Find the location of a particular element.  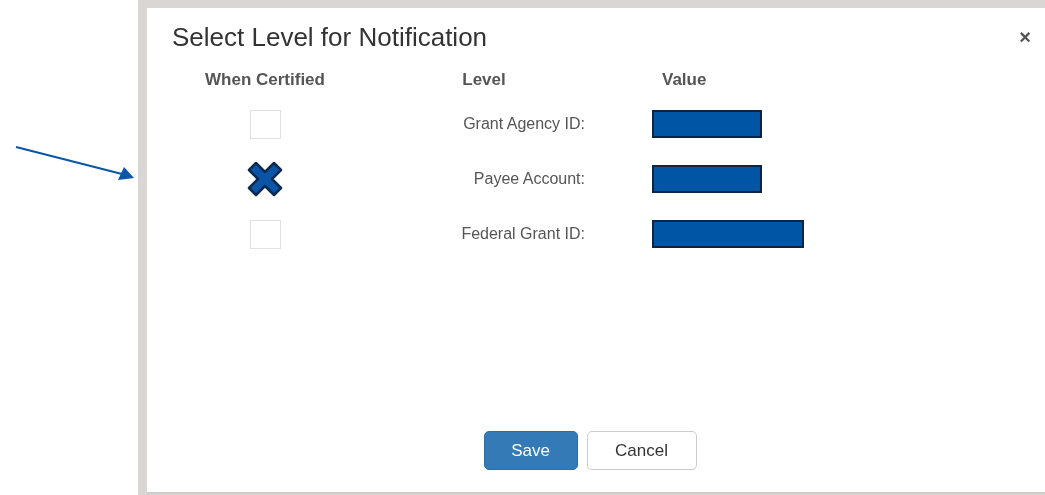

close-button: × is located at coordinates (1025, 37).